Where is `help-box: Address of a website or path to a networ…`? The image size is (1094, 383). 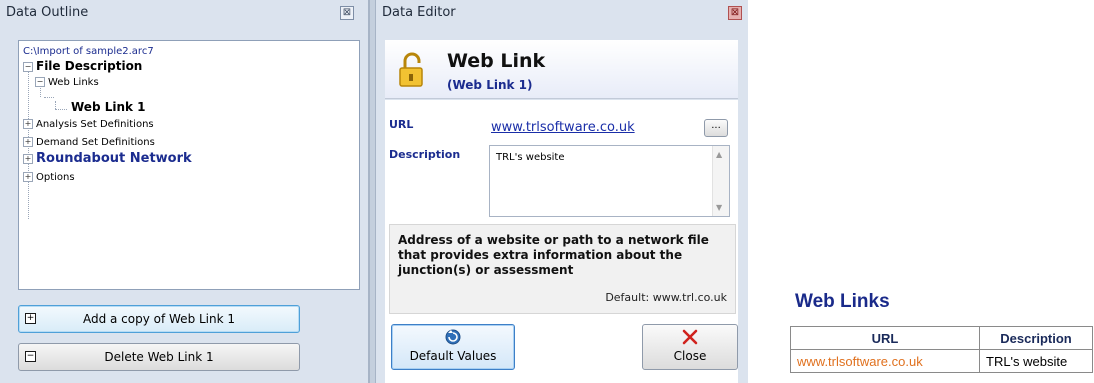
help-box: Address of a website or path to a networ… is located at coordinates (562, 269).